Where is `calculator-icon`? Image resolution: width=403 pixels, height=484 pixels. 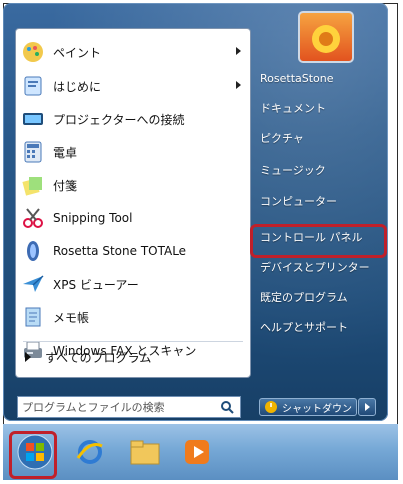
calculator-icon is located at coordinates (33, 152).